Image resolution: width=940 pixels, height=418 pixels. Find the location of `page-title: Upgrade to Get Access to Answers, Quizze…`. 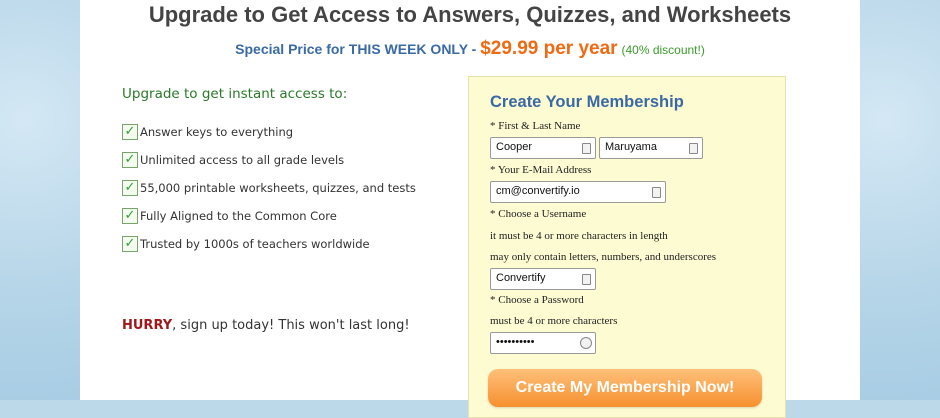

page-title: Upgrade to Get Access to Answers, Quizze… is located at coordinates (470, 14).